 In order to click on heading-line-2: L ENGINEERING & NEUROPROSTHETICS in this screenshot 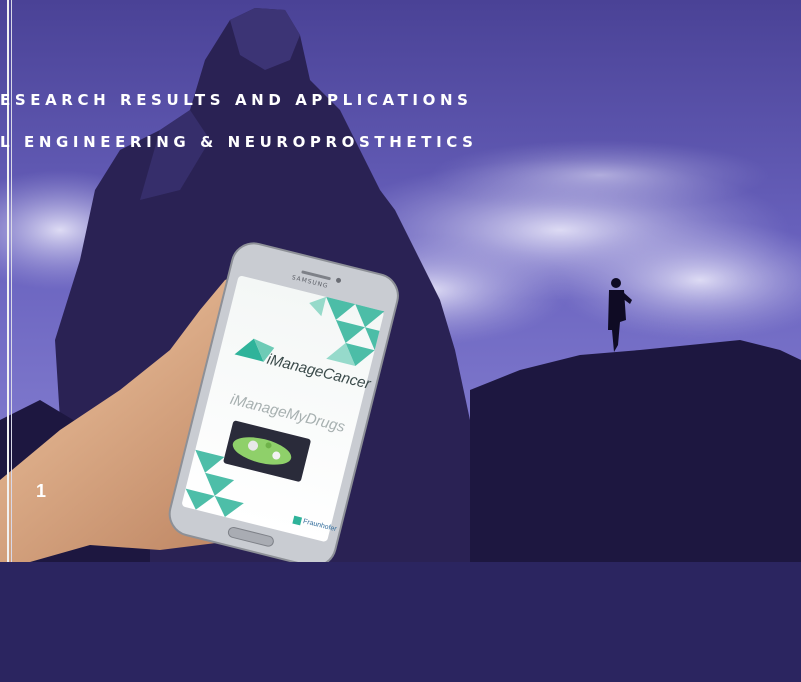, I will do `click(239, 142)`.